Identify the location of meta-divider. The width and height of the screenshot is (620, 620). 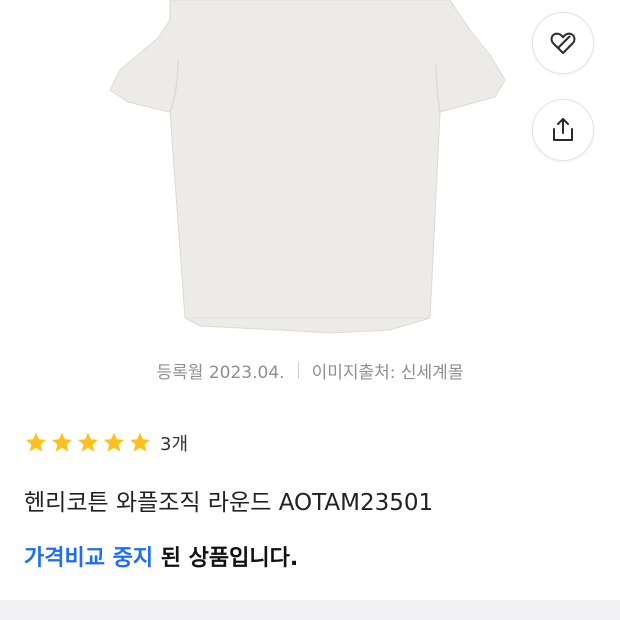
(298, 370).